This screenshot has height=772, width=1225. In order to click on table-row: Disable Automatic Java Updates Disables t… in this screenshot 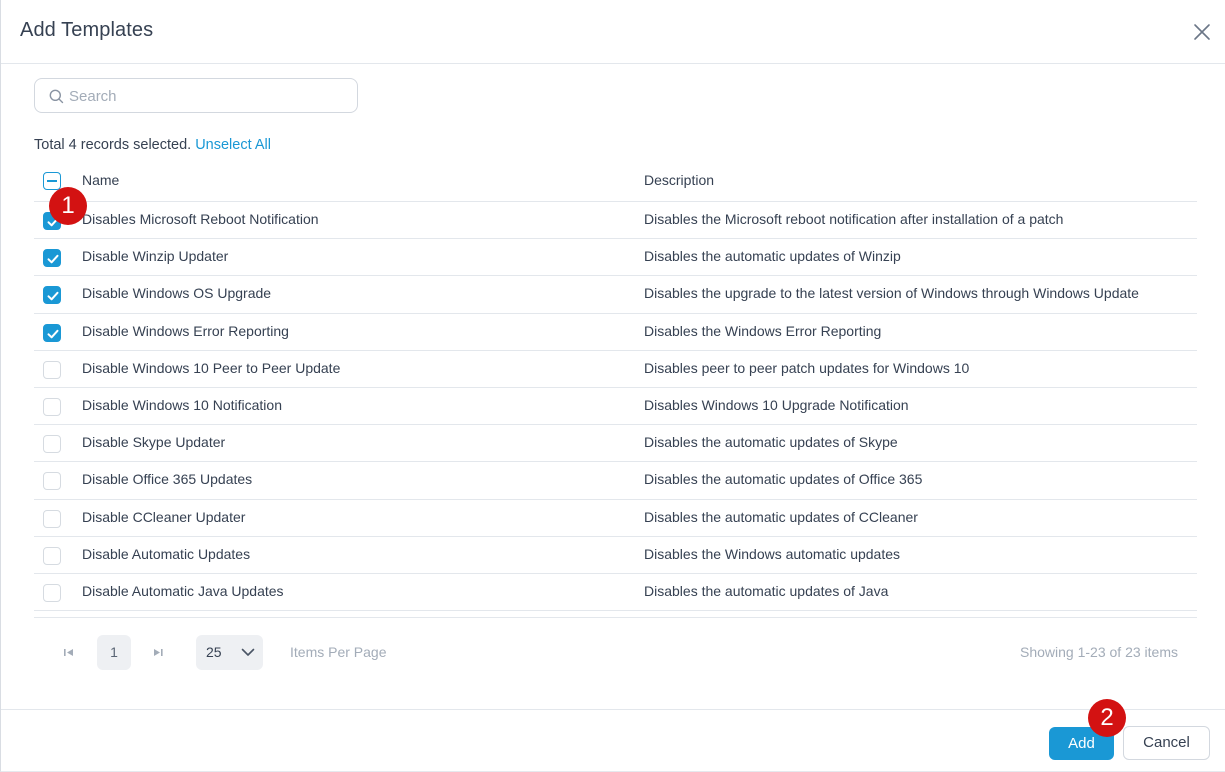, I will do `click(615, 593)`.